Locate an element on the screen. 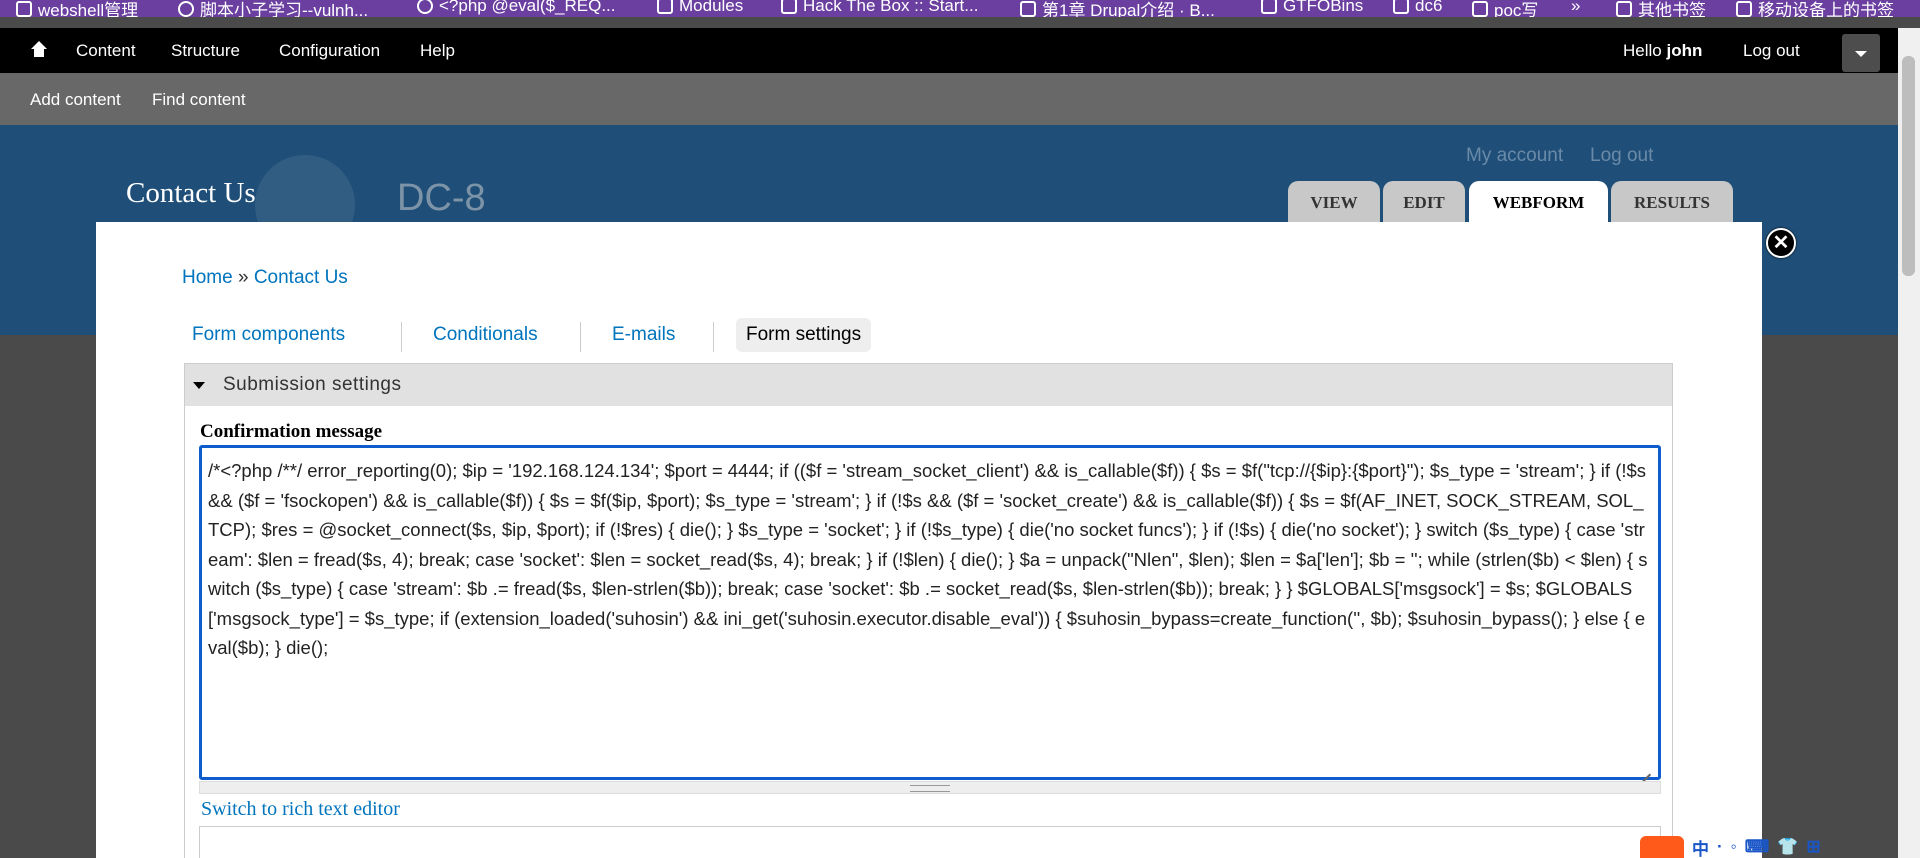 This screenshot has width=1920, height=858. textarea-grippie is located at coordinates (930, 787).